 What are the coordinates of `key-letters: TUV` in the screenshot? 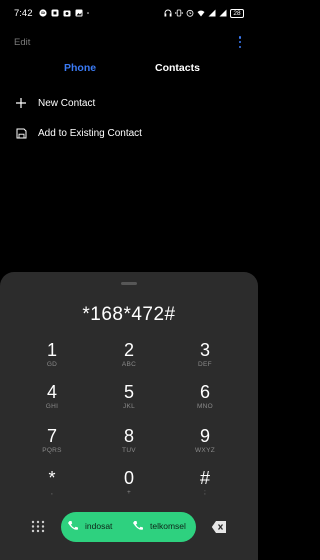 It's located at (129, 450).